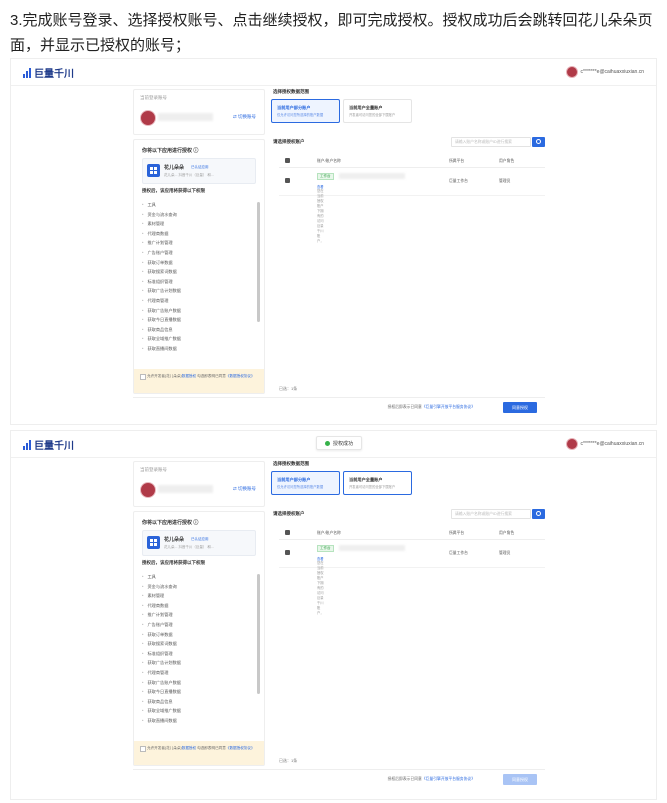 This screenshot has width=667, height=803. I want to click on top-bar: 巨量千川 授权成功 c*******e@caihuaxxiuxian.cn, so click(333, 444).